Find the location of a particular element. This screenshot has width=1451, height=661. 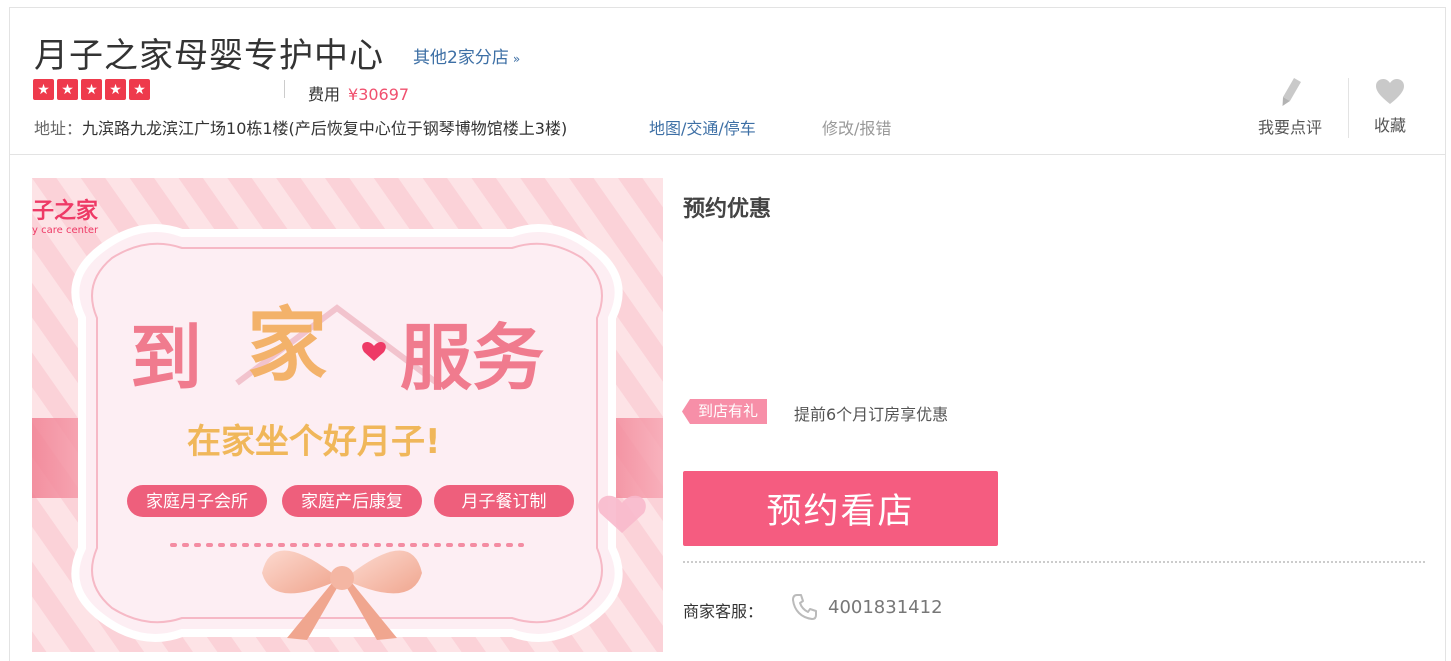

write-review-label: 我要点评 is located at coordinates (1289, 127).